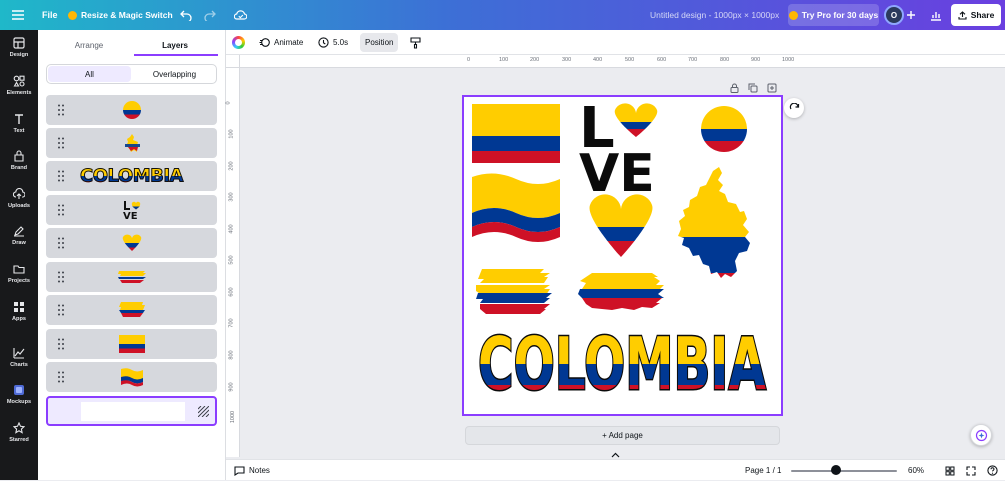 The height and width of the screenshot is (481, 1005). I want to click on duration-button: 5.0s, so click(333, 42).